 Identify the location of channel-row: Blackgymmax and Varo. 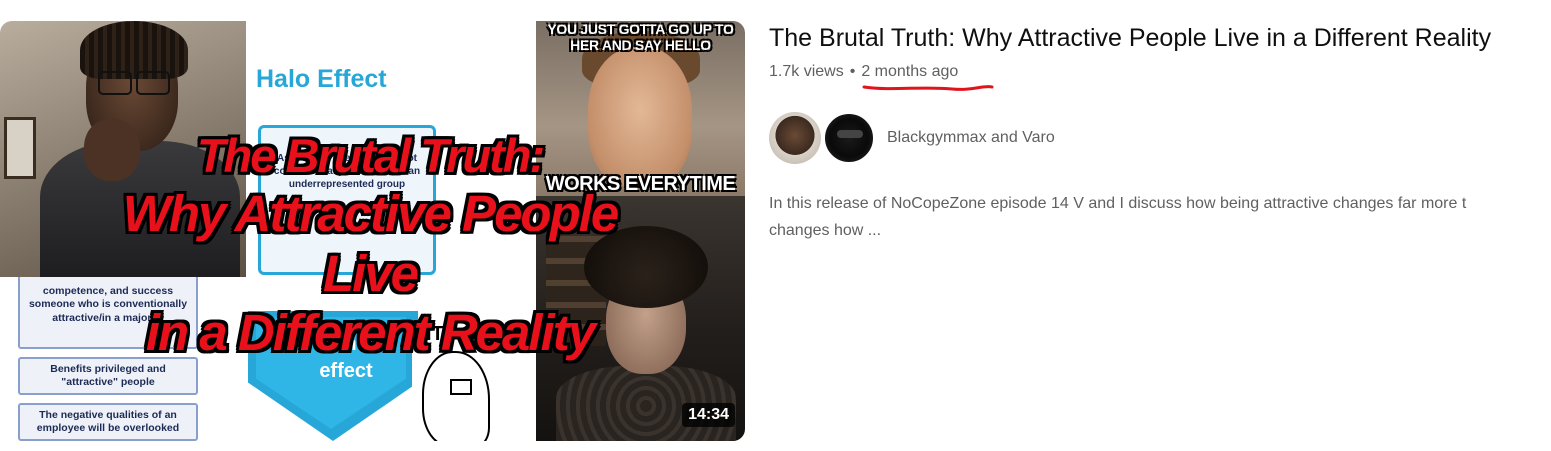
(912, 138).